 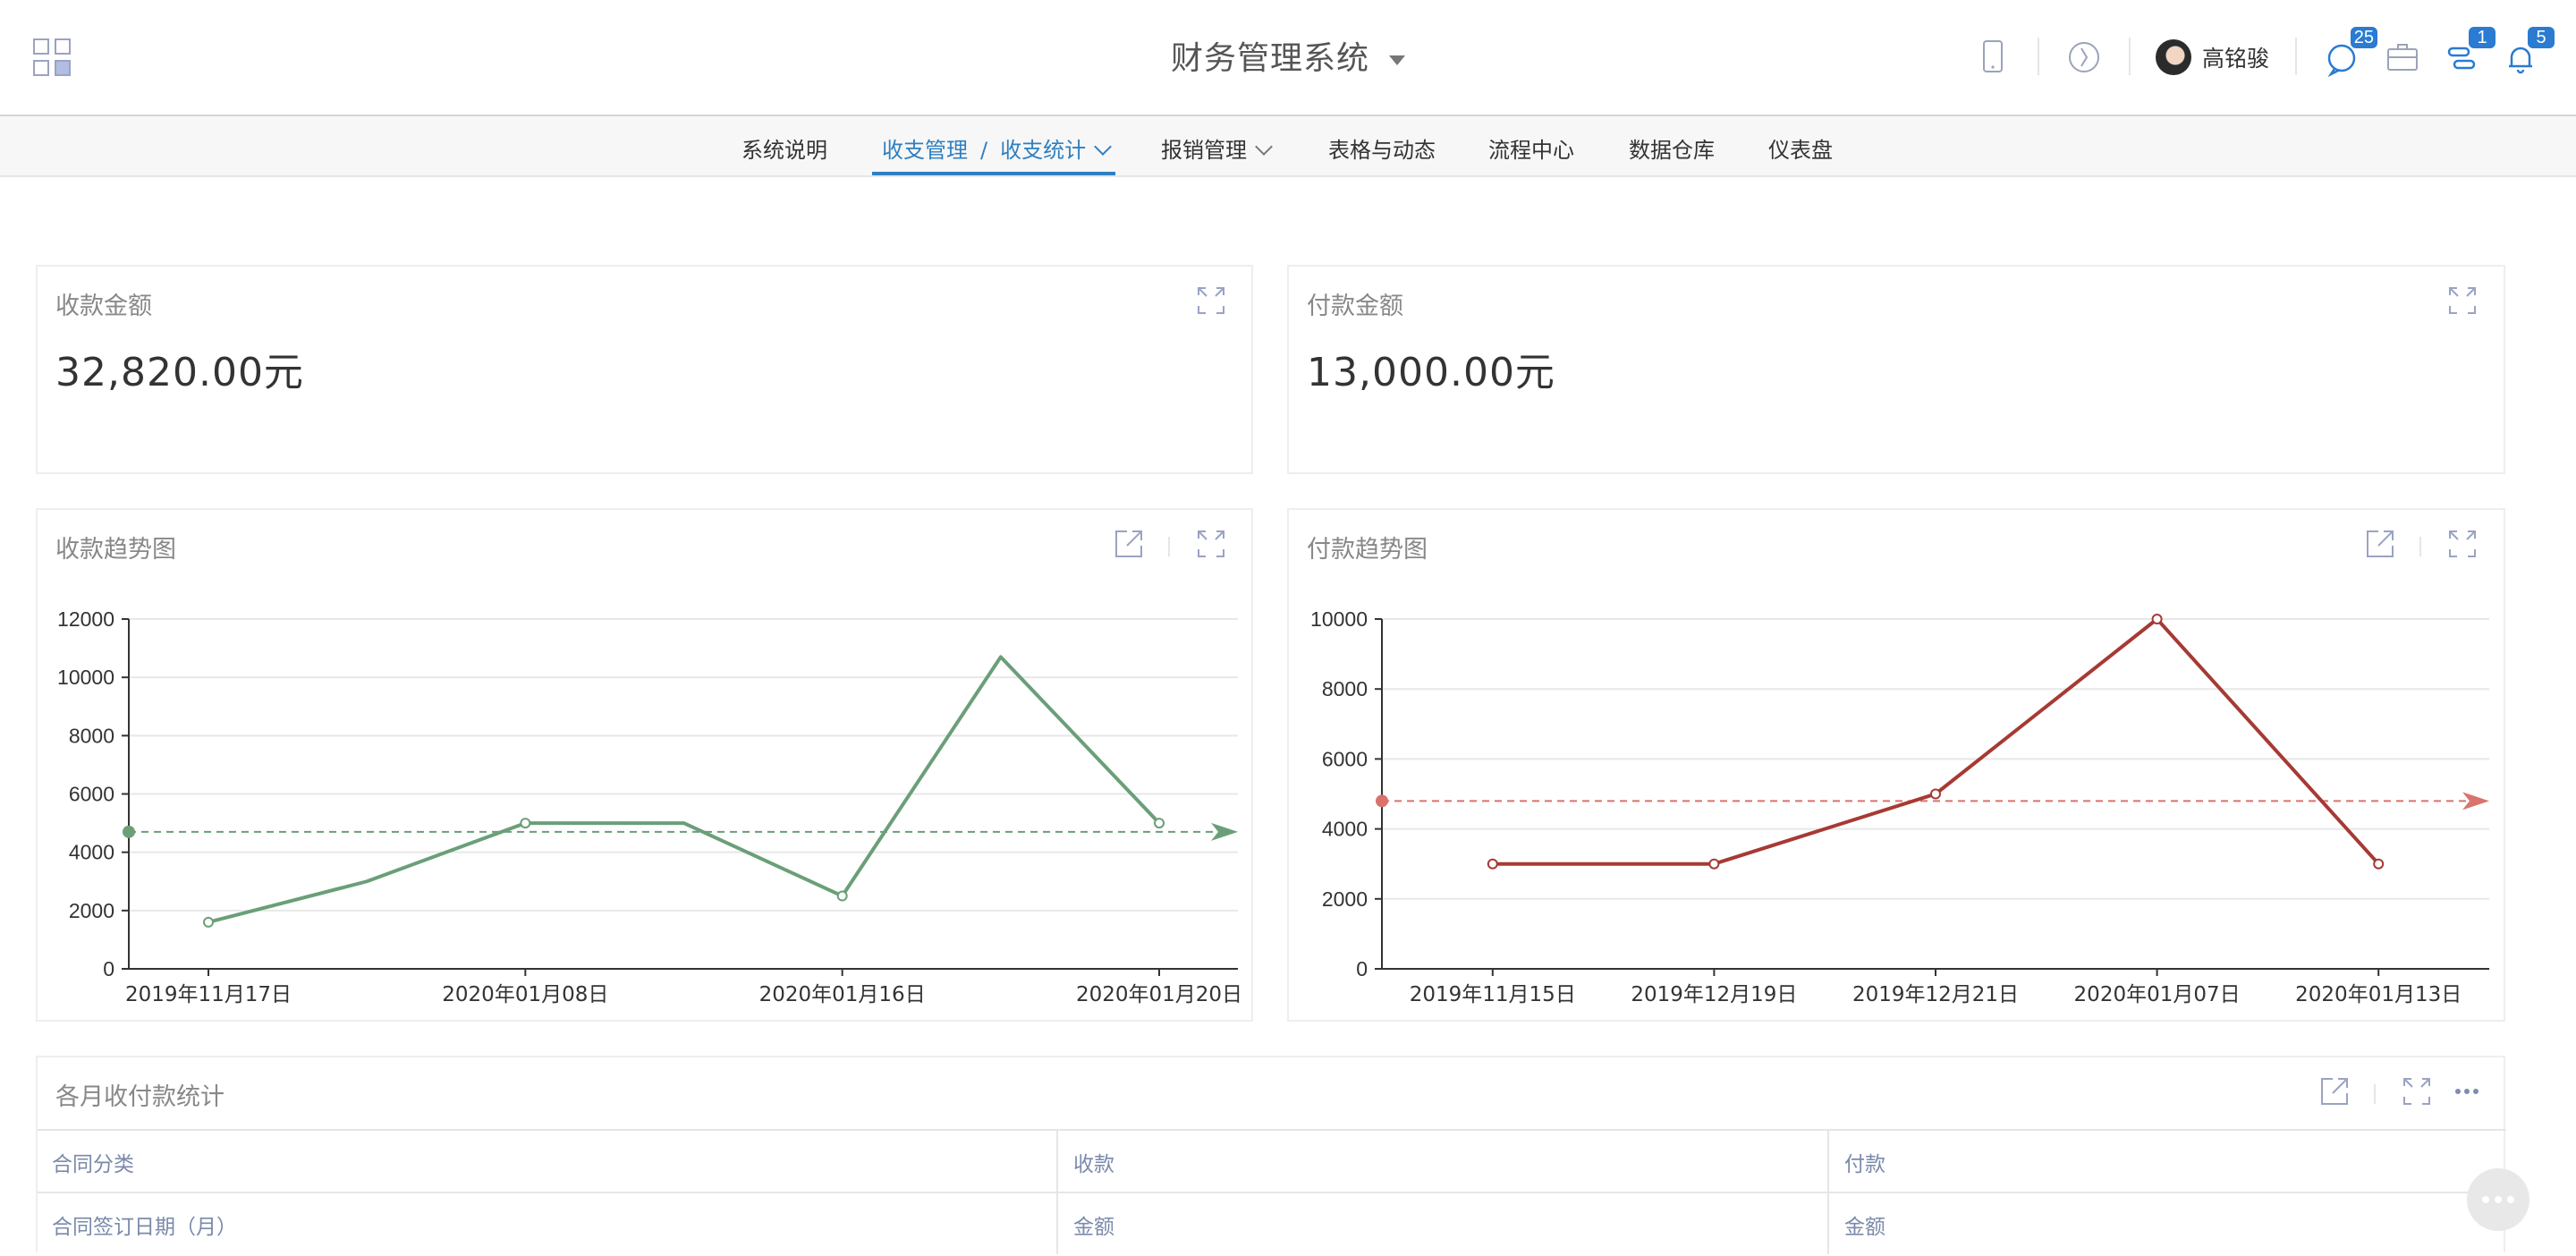 I want to click on nav-item-system-notes: 系统说明, so click(x=784, y=148).